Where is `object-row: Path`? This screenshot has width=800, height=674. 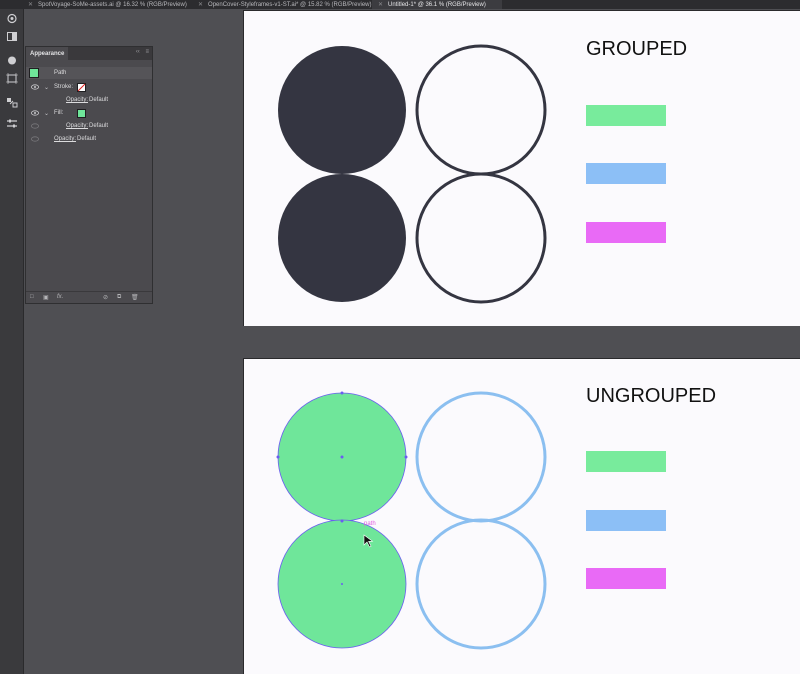
object-row: Path is located at coordinates (89, 73).